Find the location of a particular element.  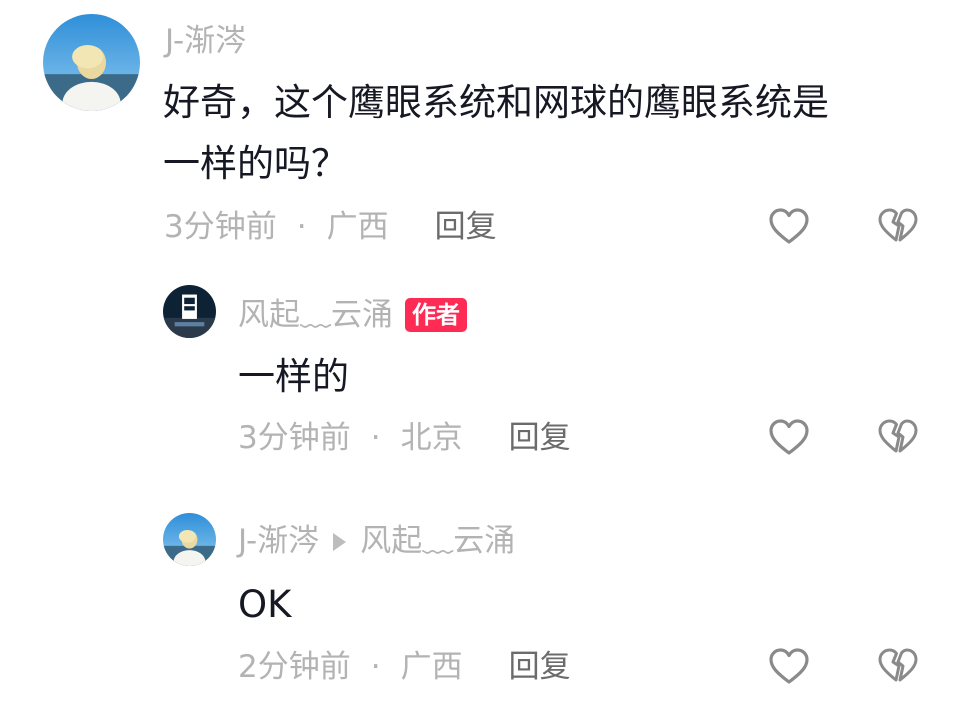

comment-meta: 2分钟前 · 广西 回复 is located at coordinates (404, 667).